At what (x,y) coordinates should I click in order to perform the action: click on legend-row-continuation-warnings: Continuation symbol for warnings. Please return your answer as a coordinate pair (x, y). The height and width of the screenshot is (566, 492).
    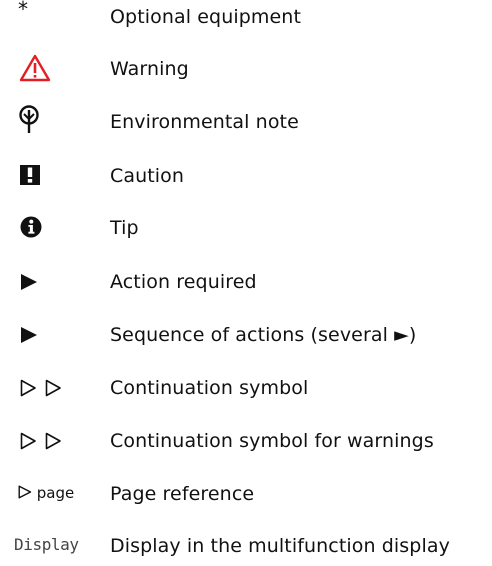
    Looking at the image, I should click on (246, 441).